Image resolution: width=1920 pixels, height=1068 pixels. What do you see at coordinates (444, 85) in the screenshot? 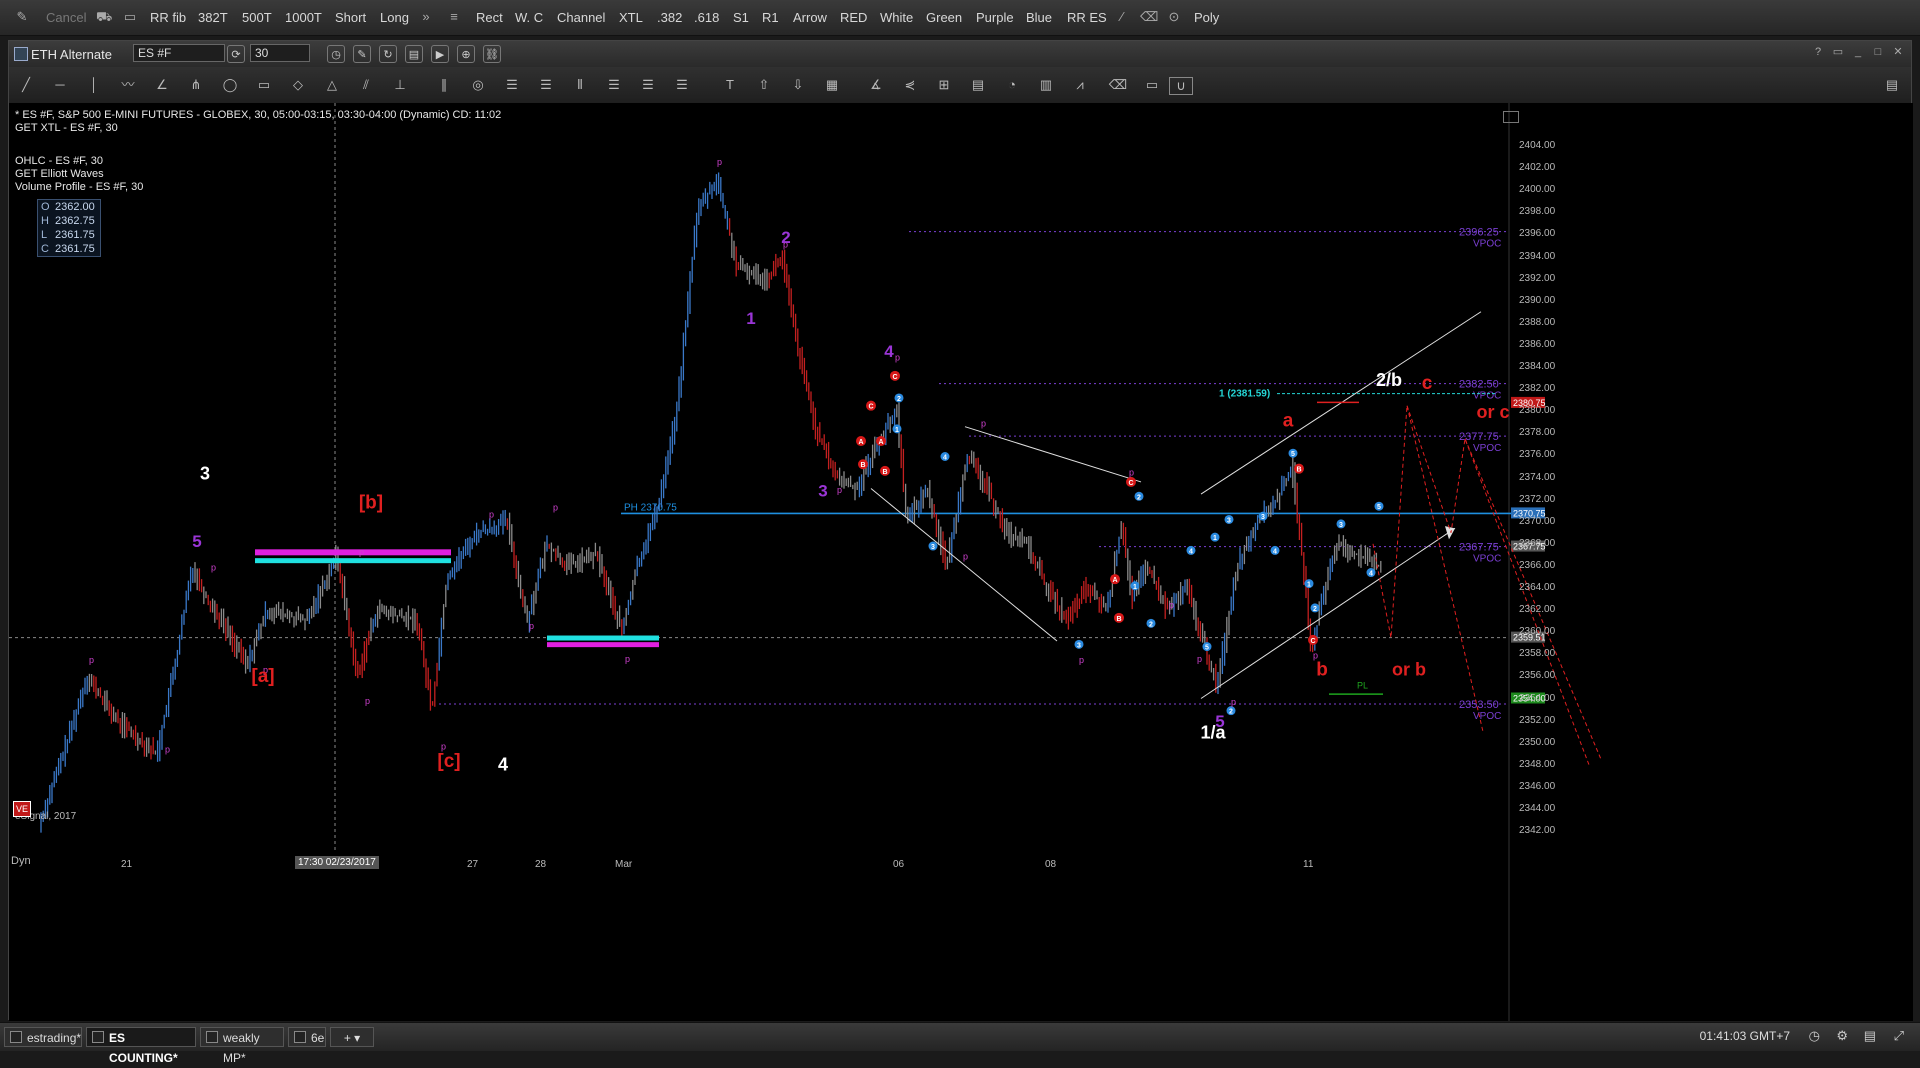
I see `parallel-tool-icon: ∥` at bounding box center [444, 85].